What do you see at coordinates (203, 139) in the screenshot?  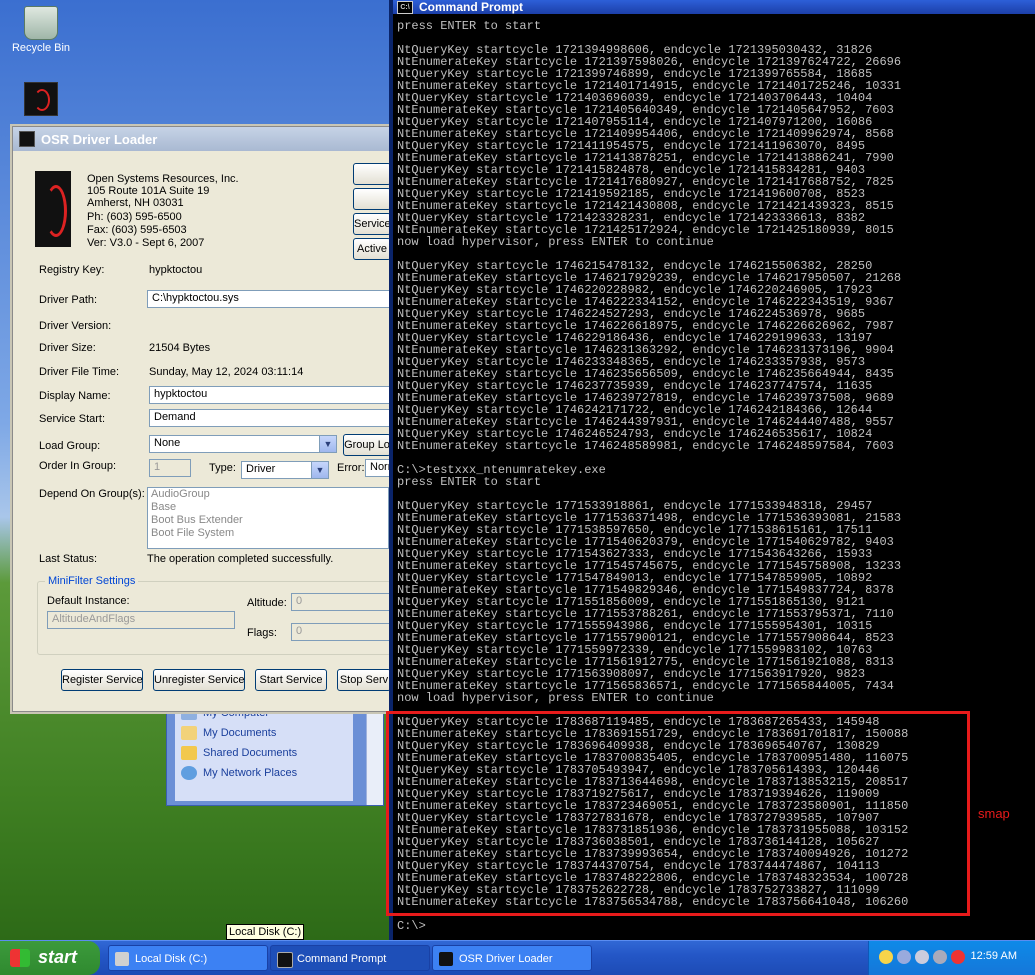 I see `osr-title-bar: OSR Driver Loader` at bounding box center [203, 139].